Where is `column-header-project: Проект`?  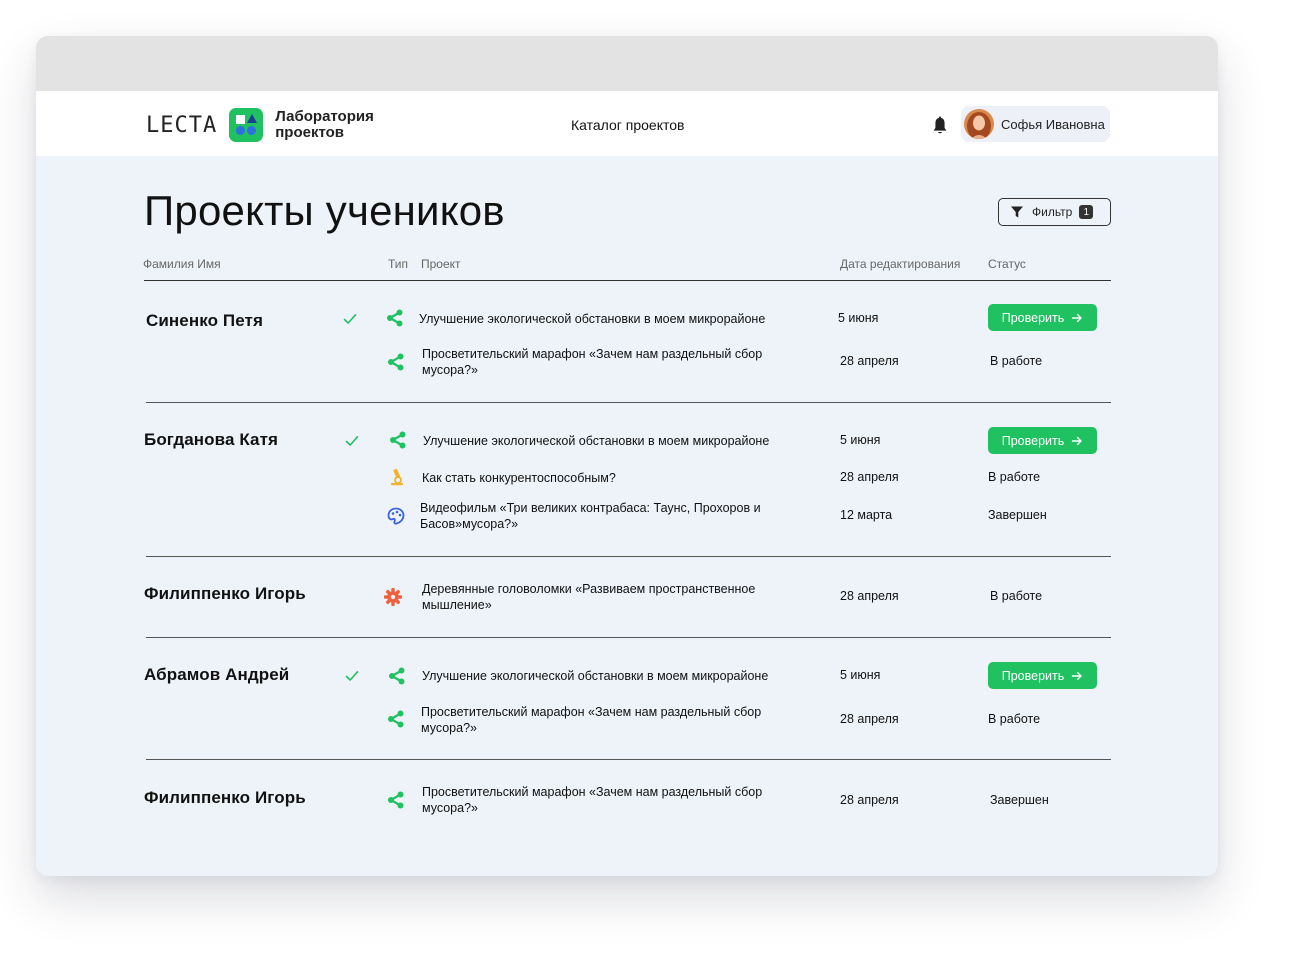 column-header-project: Проект is located at coordinates (441, 264).